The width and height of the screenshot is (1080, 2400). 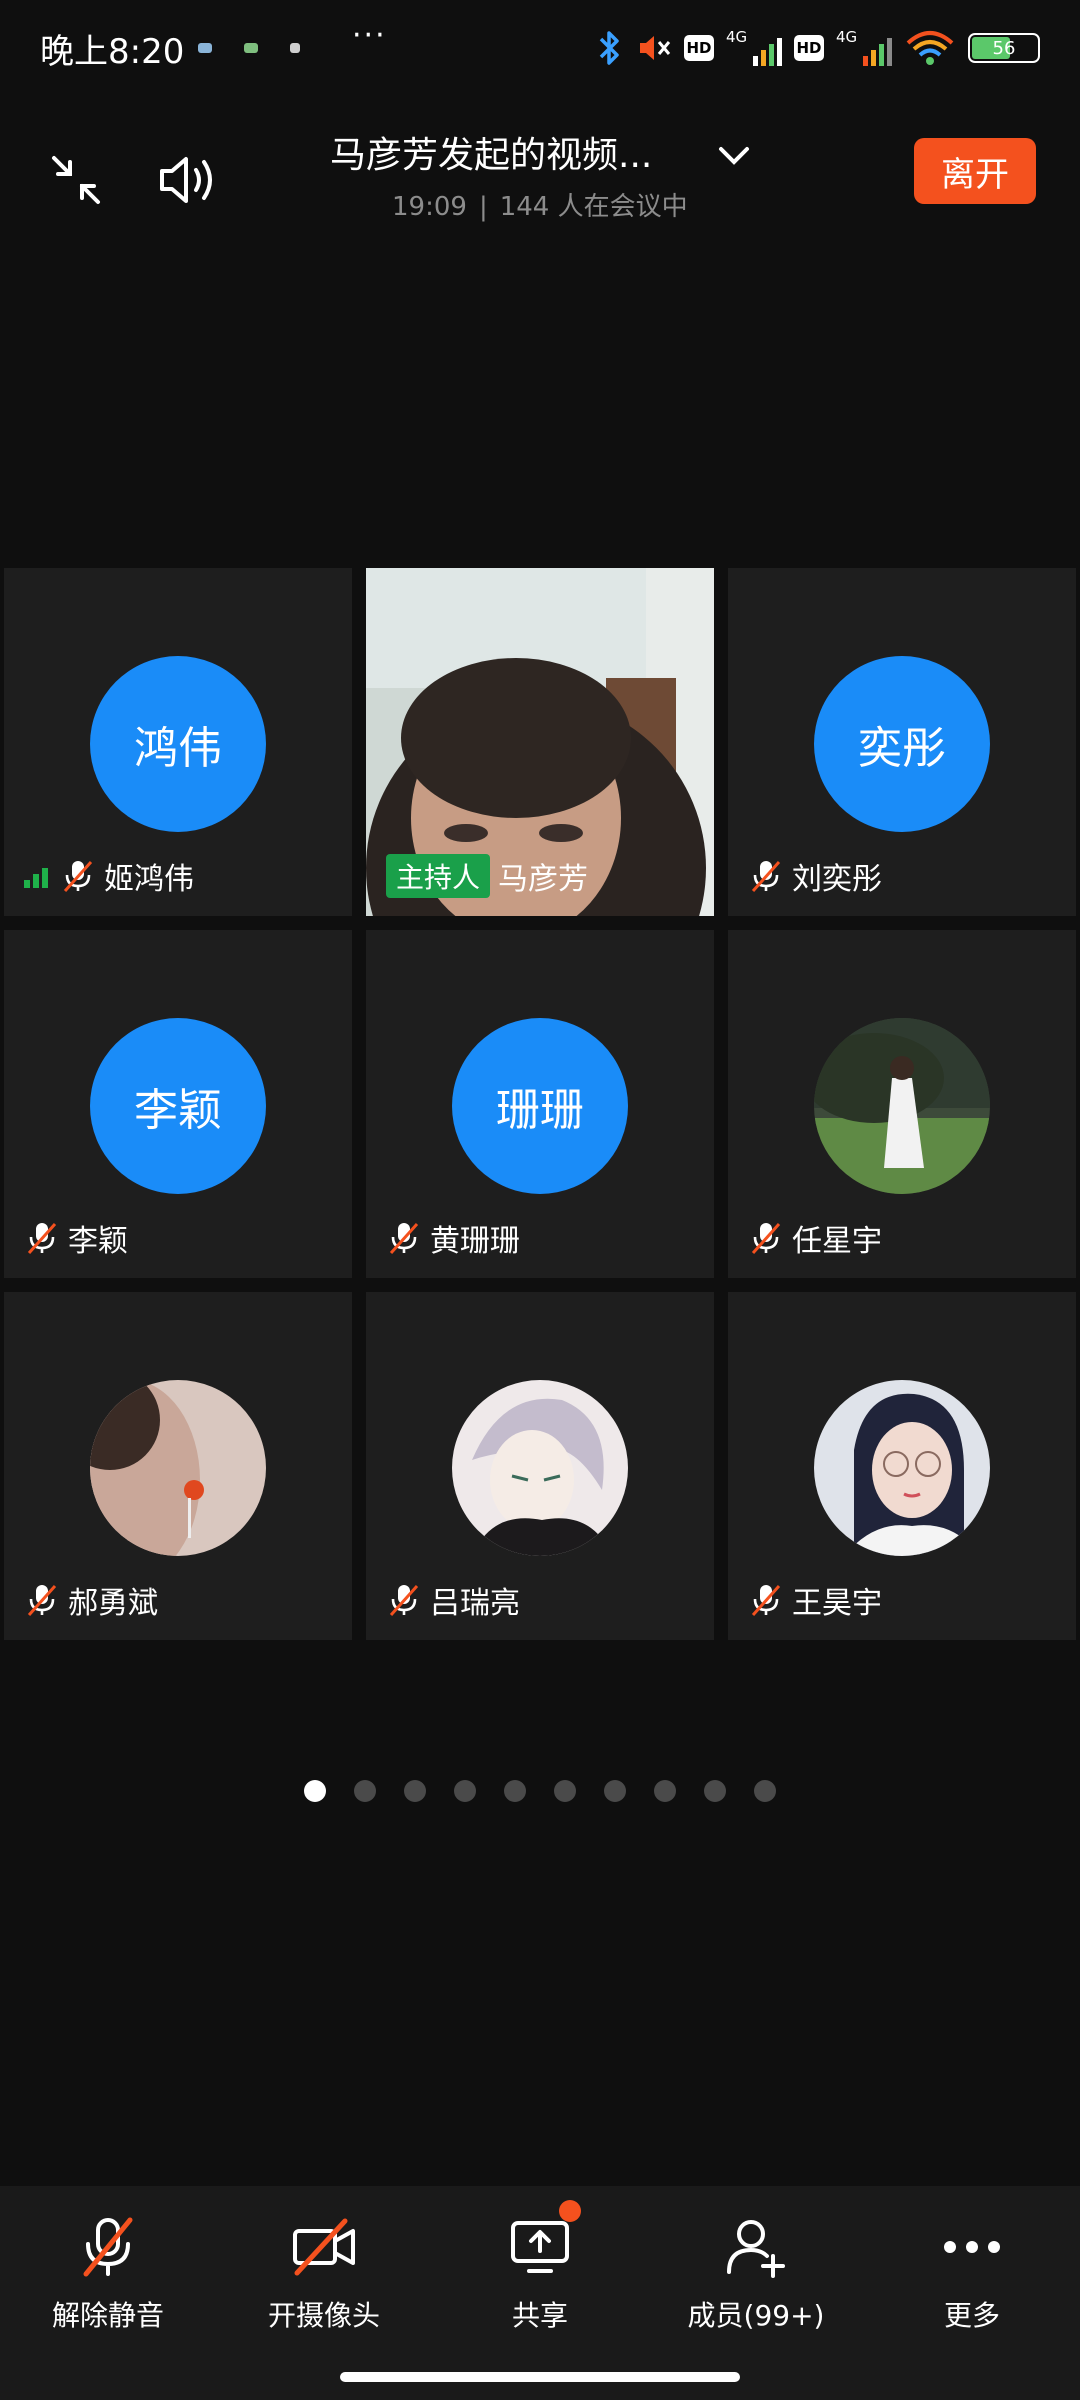 I want to click on volume-muted-icon, so click(x=654, y=48).